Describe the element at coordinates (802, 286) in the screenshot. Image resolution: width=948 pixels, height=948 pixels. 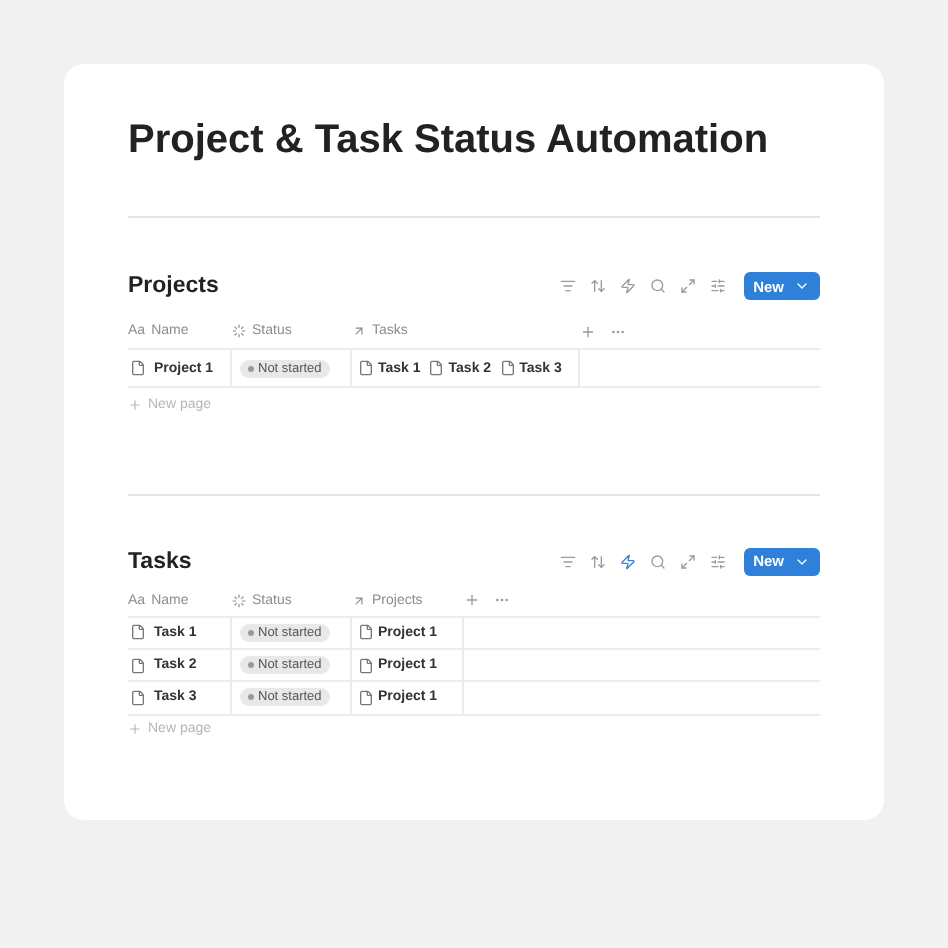
I see `chevron-icon` at that location.